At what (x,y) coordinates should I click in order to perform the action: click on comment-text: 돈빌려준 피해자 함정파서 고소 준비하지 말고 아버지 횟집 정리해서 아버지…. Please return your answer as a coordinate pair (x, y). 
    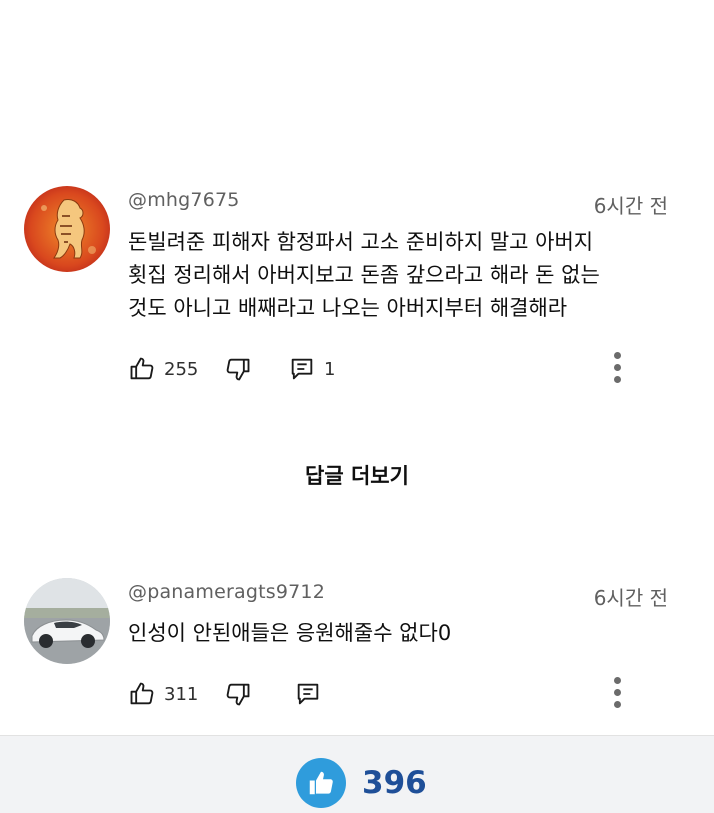
    Looking at the image, I should click on (364, 275).